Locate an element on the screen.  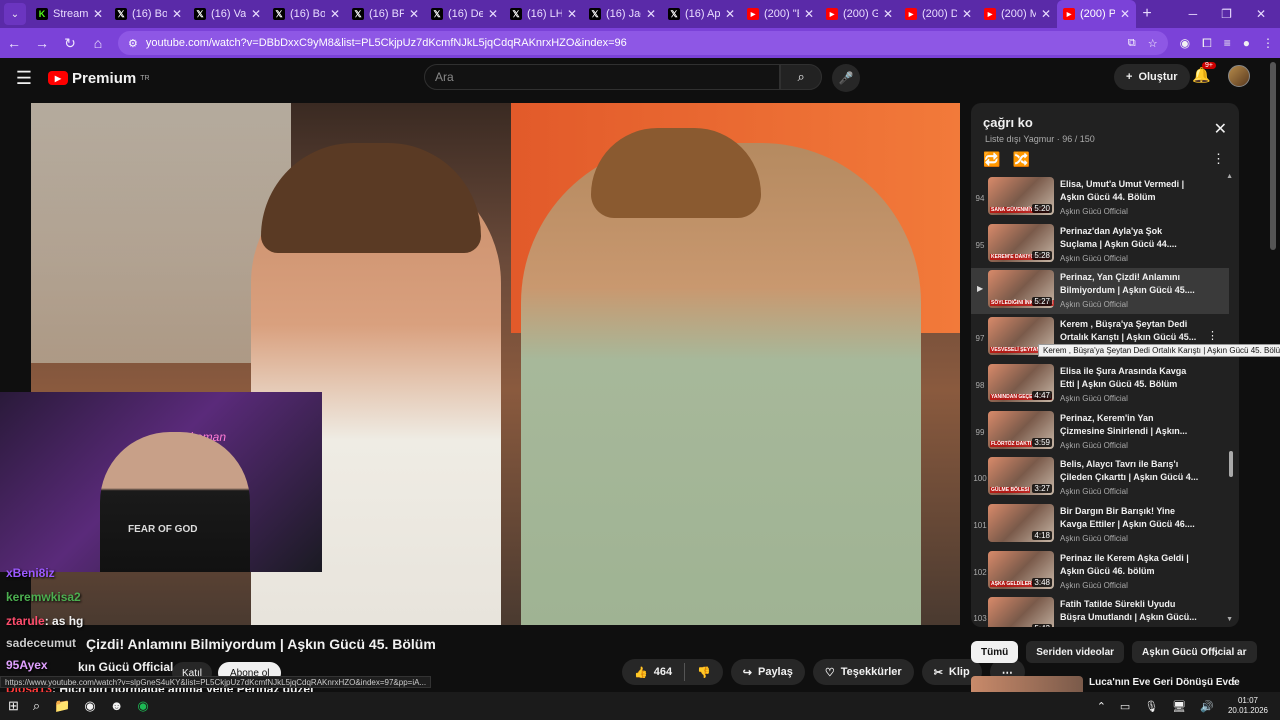
spotify-icon: ◉ is located at coordinates (142, 706).